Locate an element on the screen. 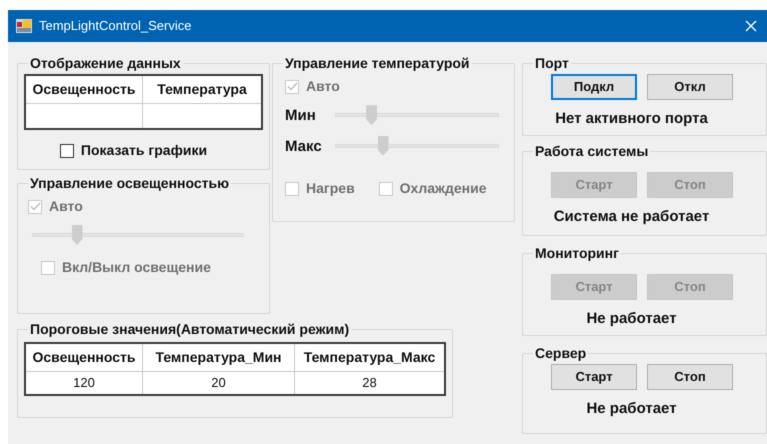 This screenshot has height=444, width=767. group-title: Отображение данных is located at coordinates (105, 63).